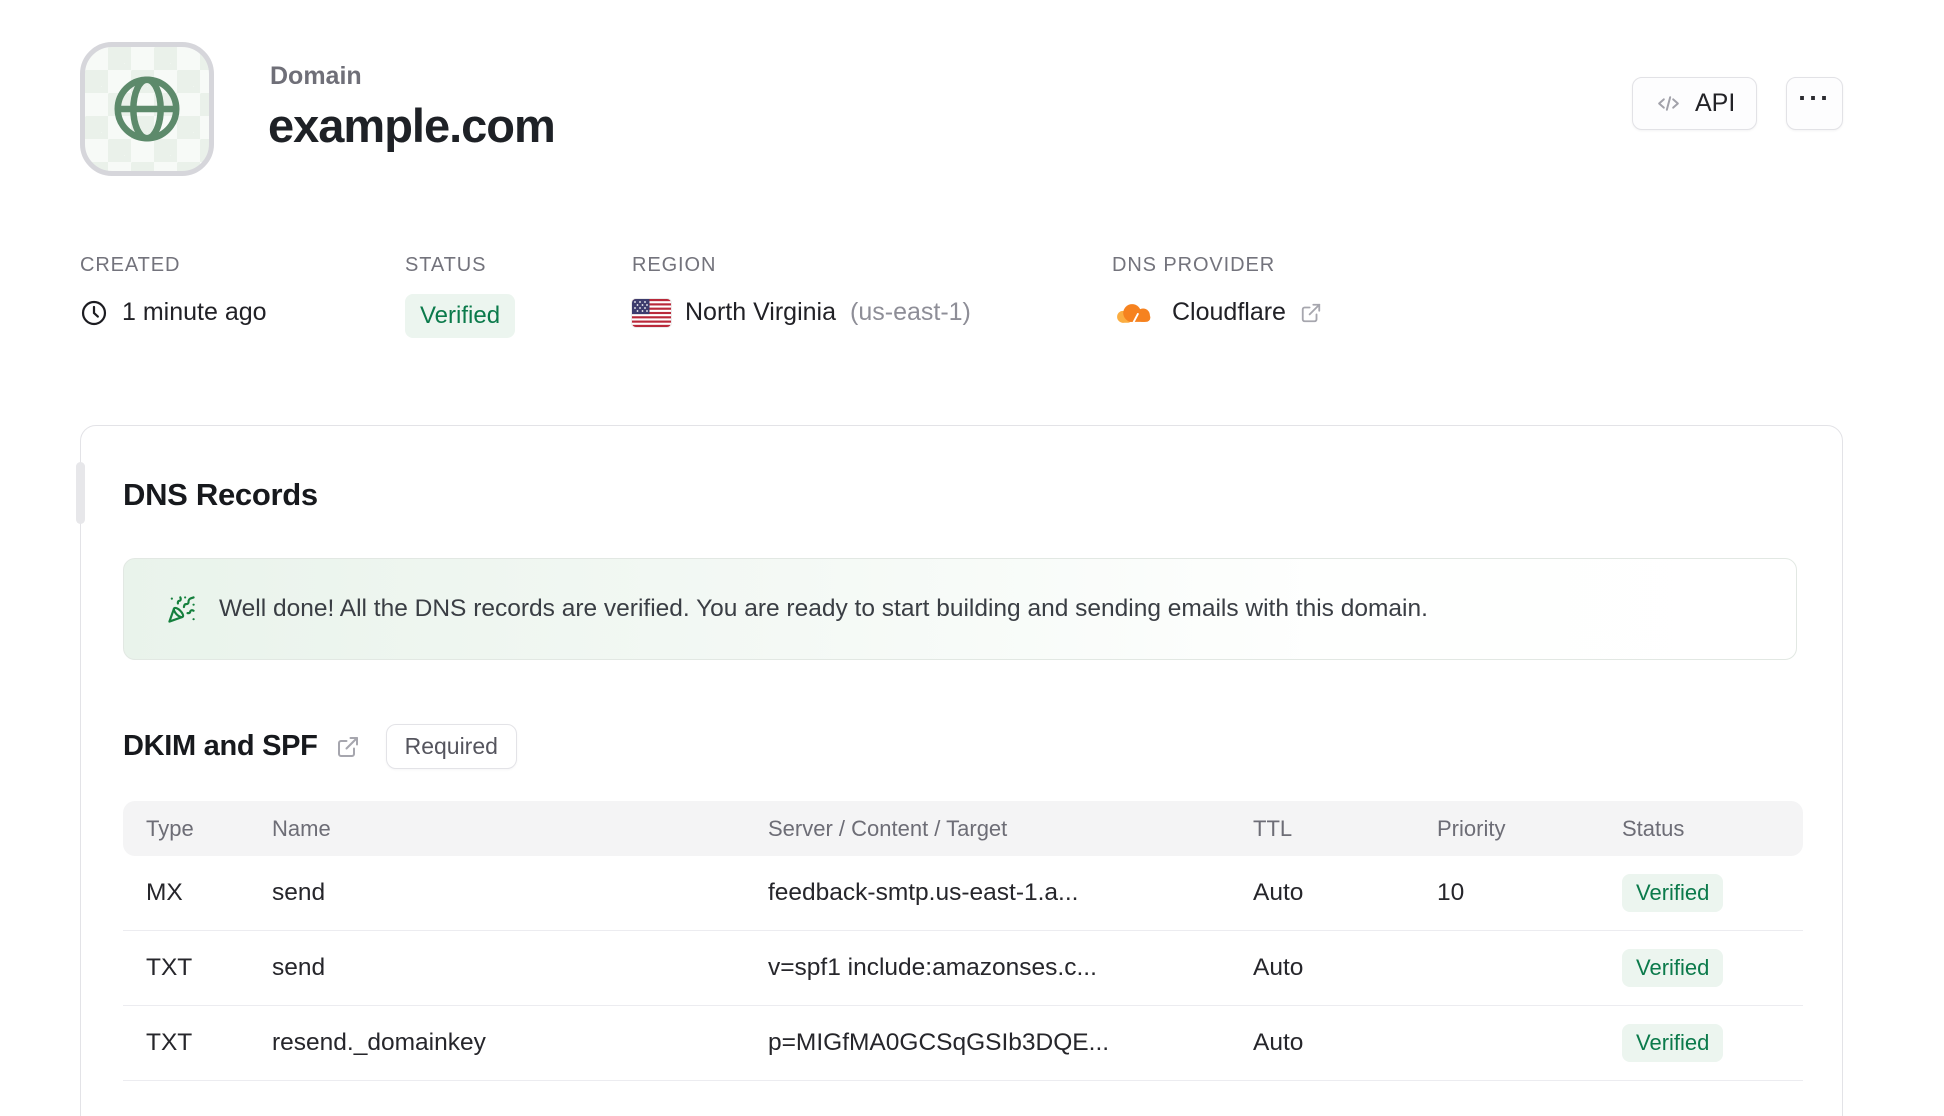 This screenshot has height=1116, width=1944. I want to click on region-code: (us-east-1), so click(910, 312).